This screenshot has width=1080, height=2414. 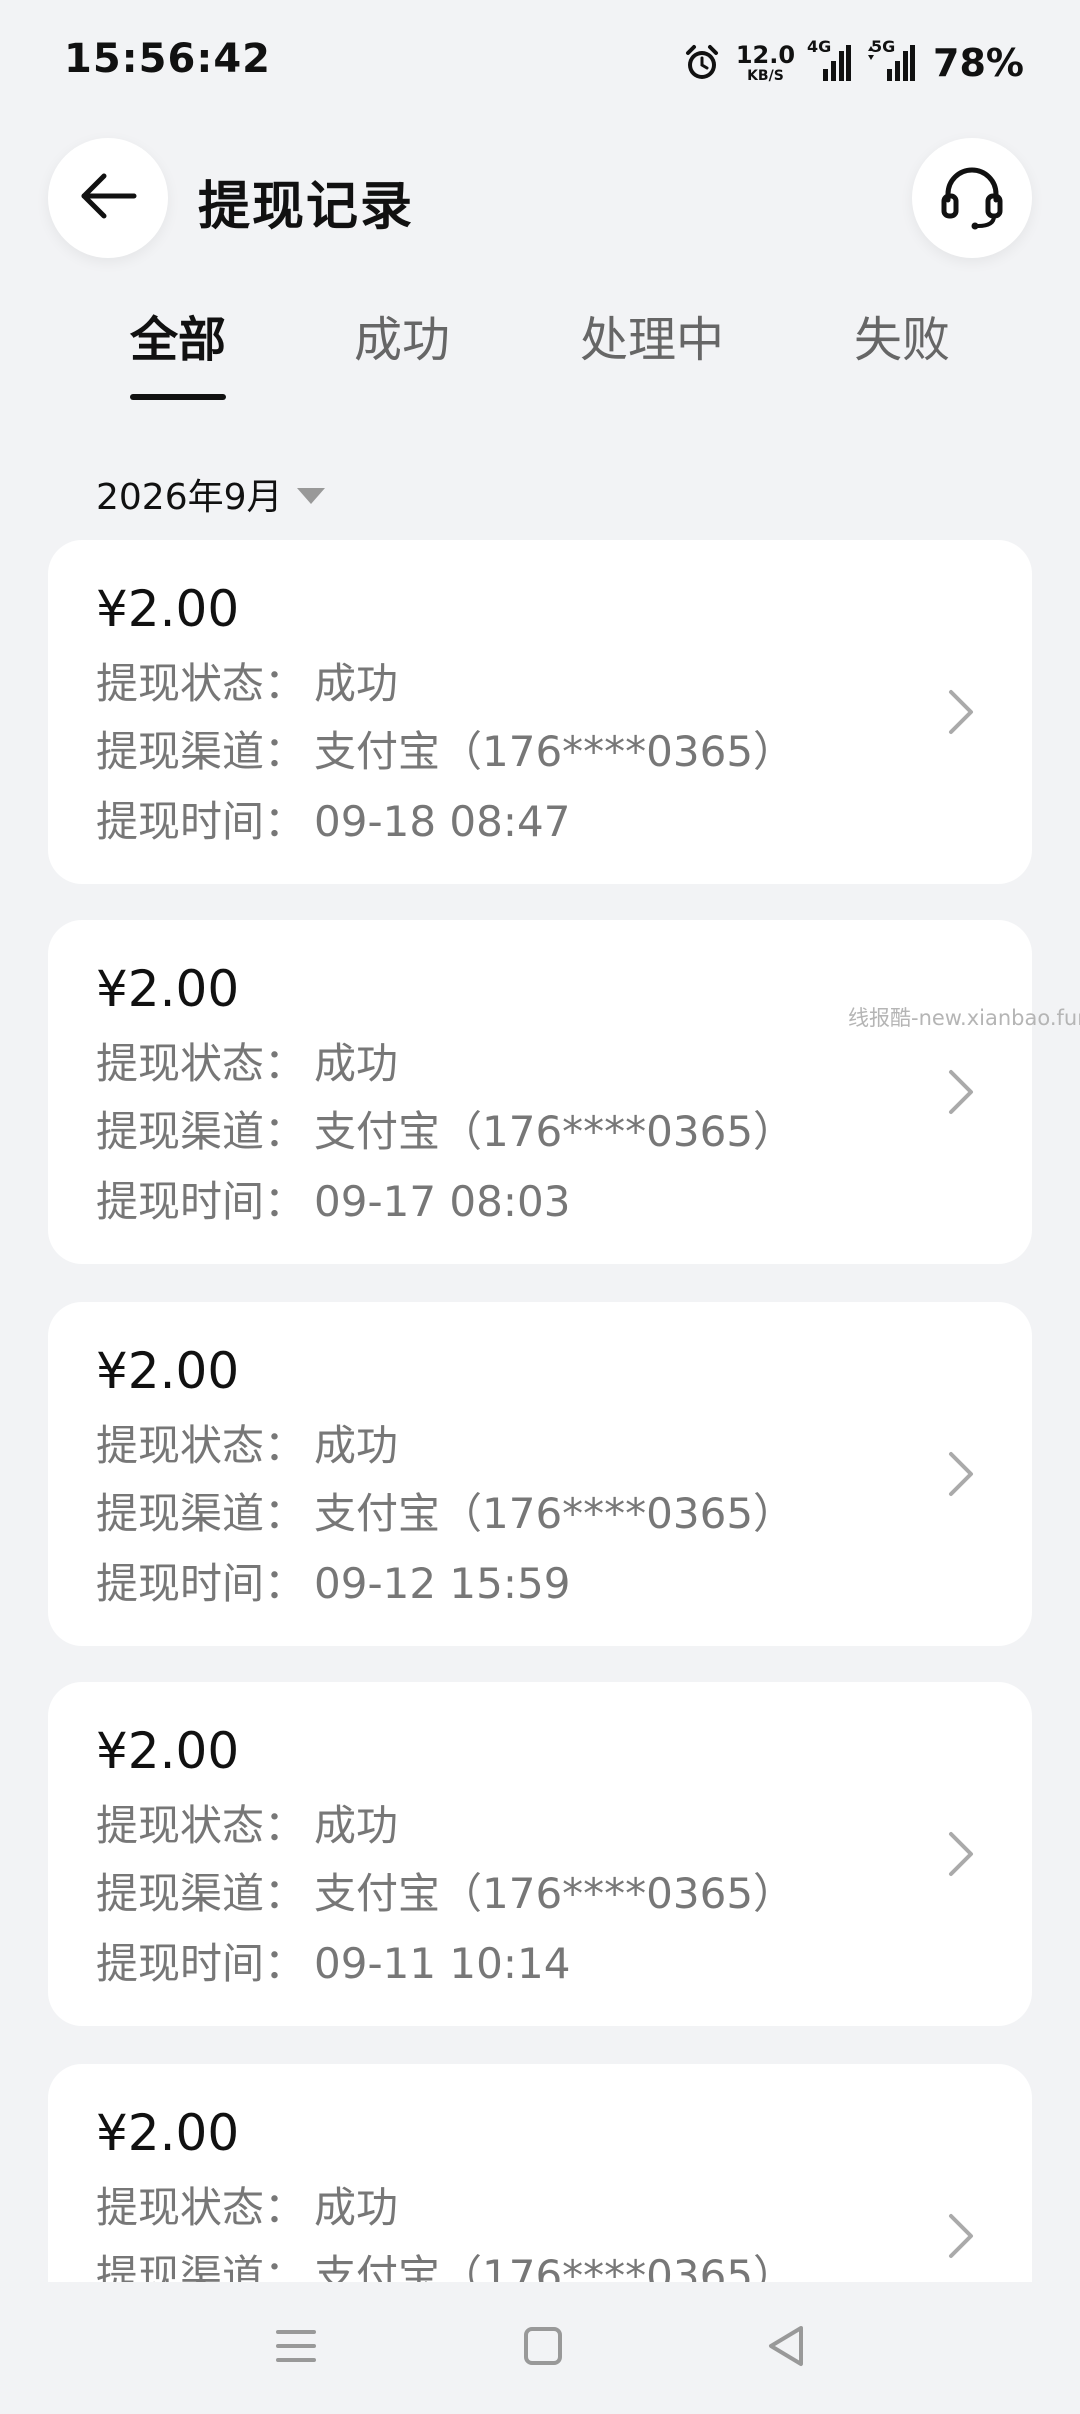 I want to click on withdraw-record-card: ¥2.00 提现状态： 成功 提现渠道： 支付宝（176****0365）, so click(x=540, y=2173).